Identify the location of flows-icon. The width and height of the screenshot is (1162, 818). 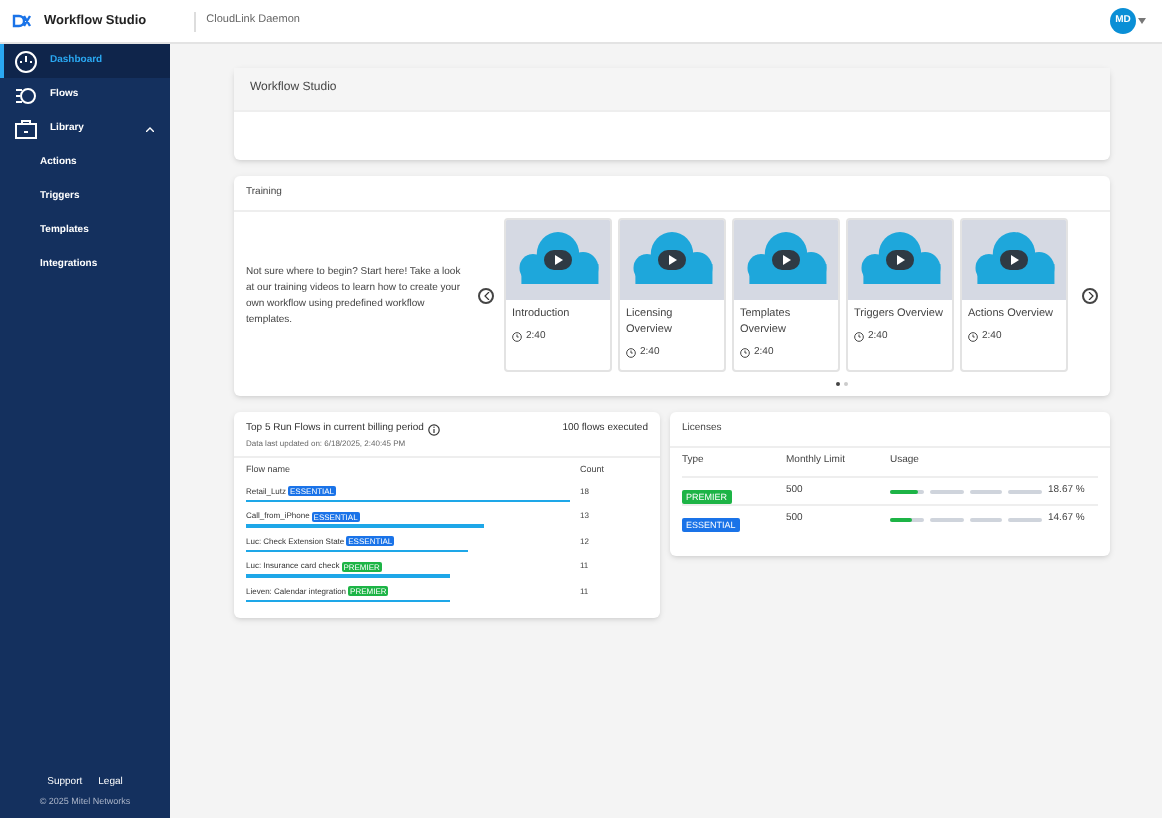
(26, 95).